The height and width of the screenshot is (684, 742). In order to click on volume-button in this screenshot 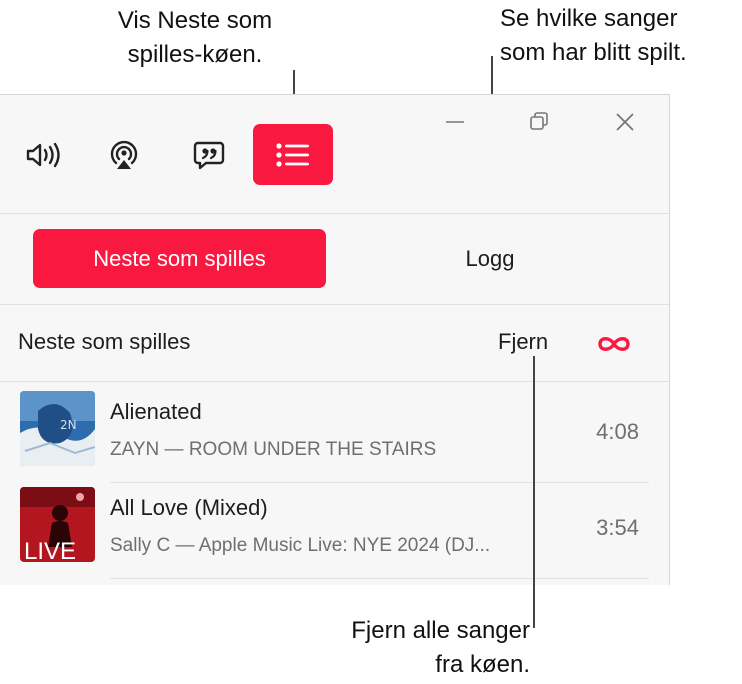, I will do `click(44, 155)`.